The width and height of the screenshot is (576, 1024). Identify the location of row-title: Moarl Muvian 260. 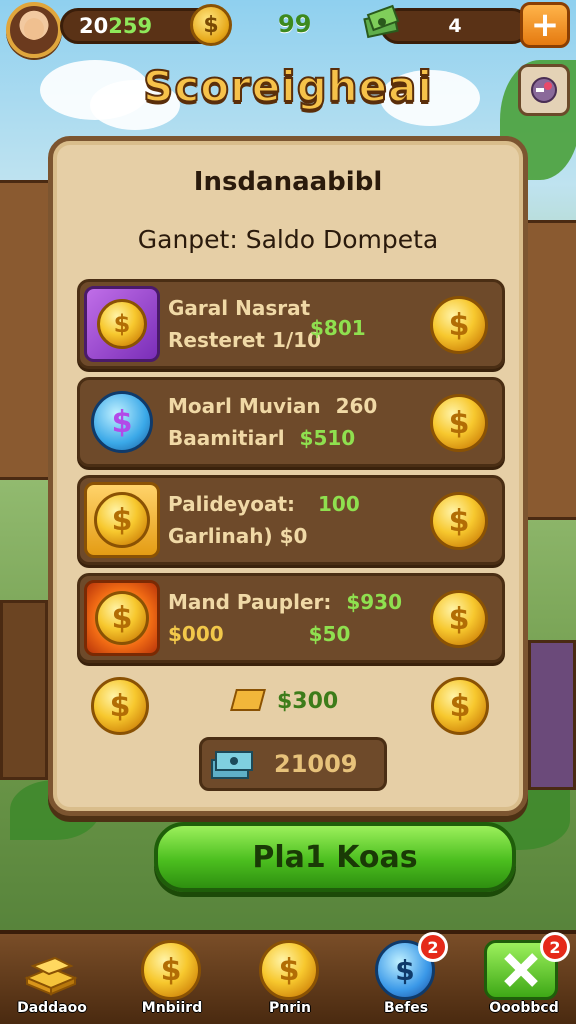
(272, 406).